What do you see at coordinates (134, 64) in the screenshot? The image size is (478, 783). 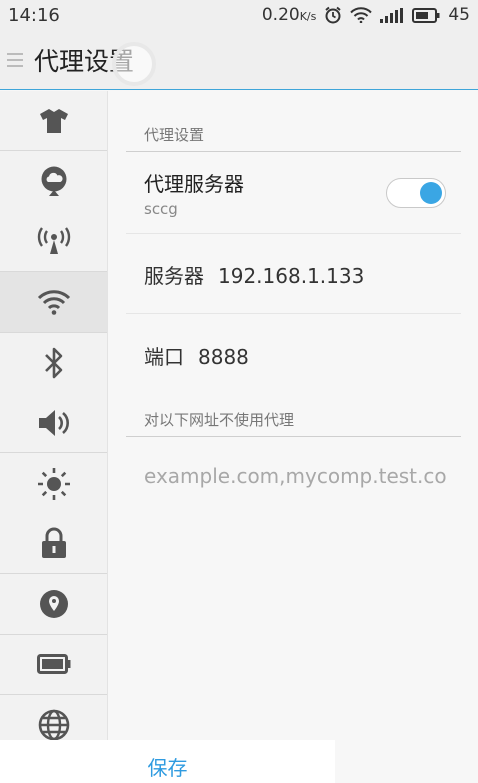 I see `touch-ripple` at bounding box center [134, 64].